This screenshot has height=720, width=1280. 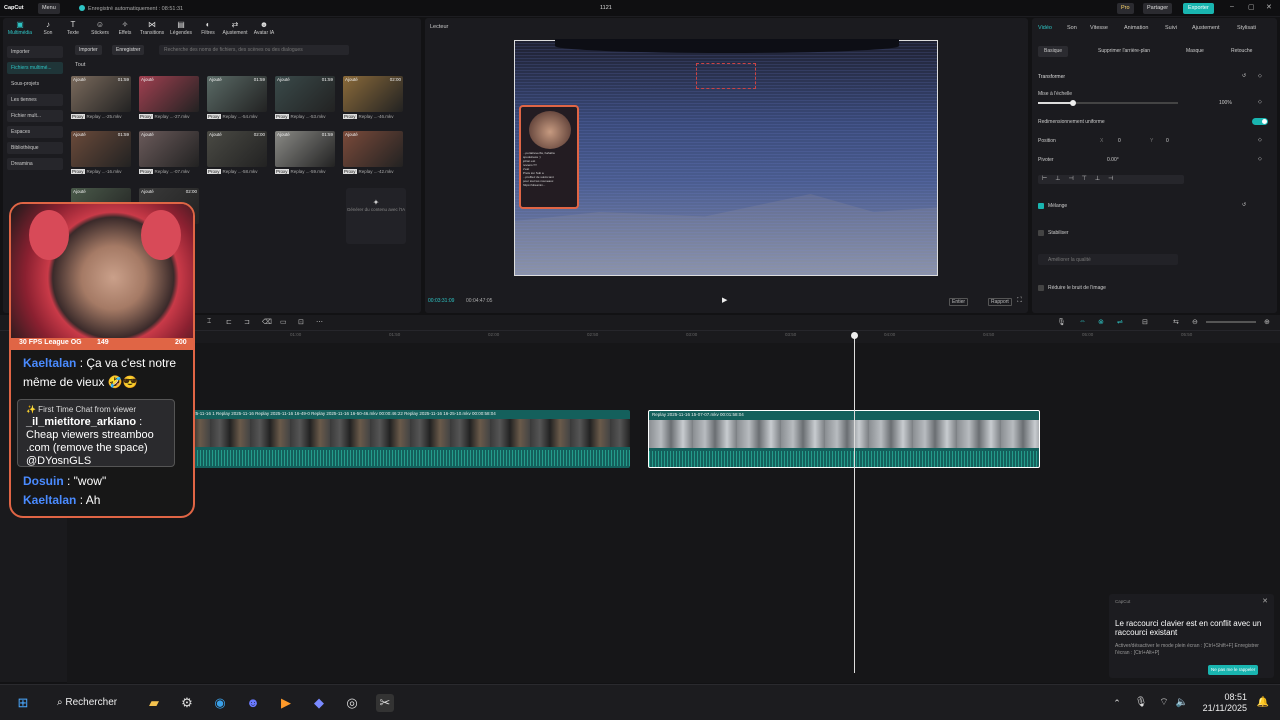 What do you see at coordinates (1057, 206) in the screenshot?
I see `blend-label: Mélange` at bounding box center [1057, 206].